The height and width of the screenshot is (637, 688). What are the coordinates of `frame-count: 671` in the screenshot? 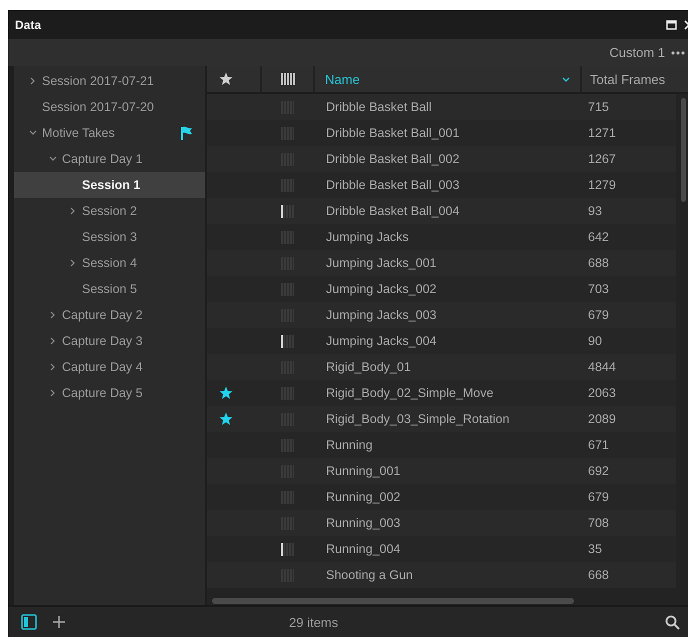 It's located at (598, 445).